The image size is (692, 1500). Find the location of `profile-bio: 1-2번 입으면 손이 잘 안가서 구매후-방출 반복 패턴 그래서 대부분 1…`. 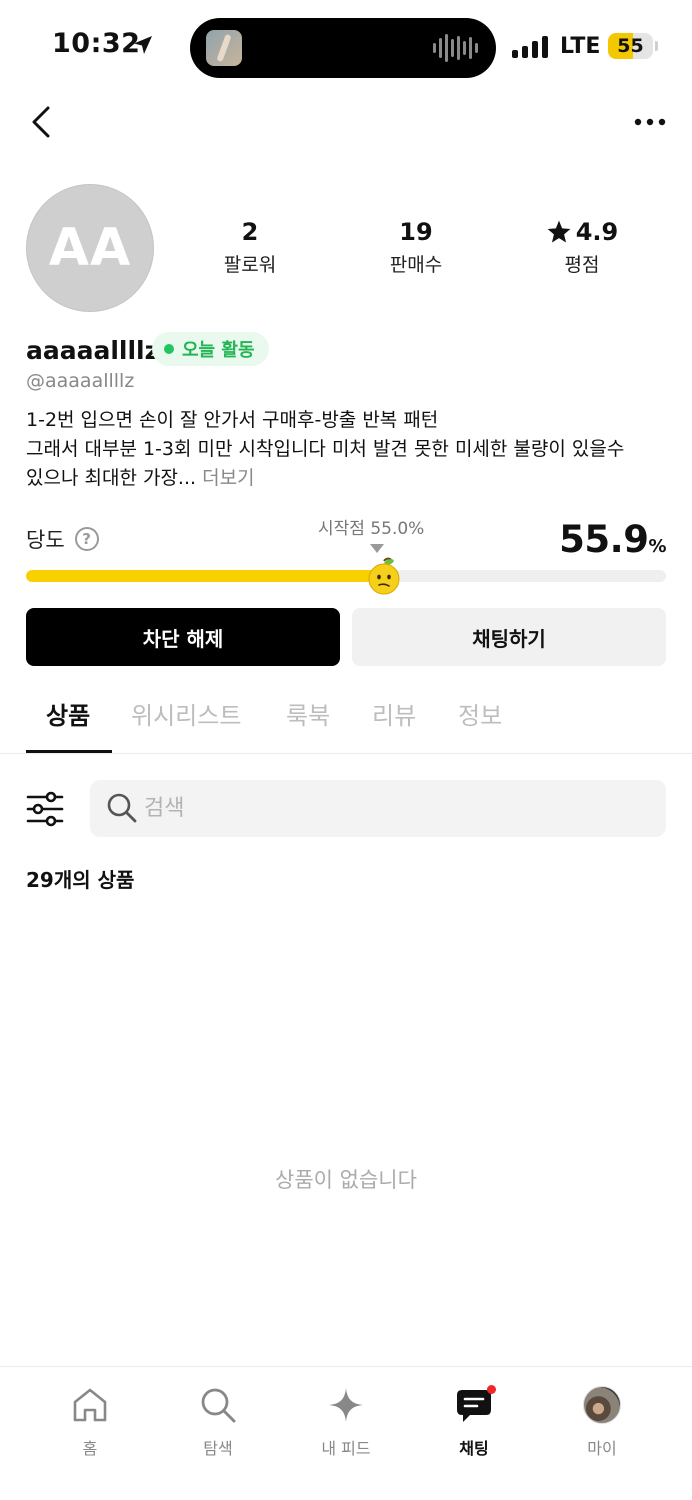

profile-bio: 1-2번 입으면 손이 잘 안가서 구매후-방출 반복 패턴 그래서 대부분 1… is located at coordinates (346, 449).